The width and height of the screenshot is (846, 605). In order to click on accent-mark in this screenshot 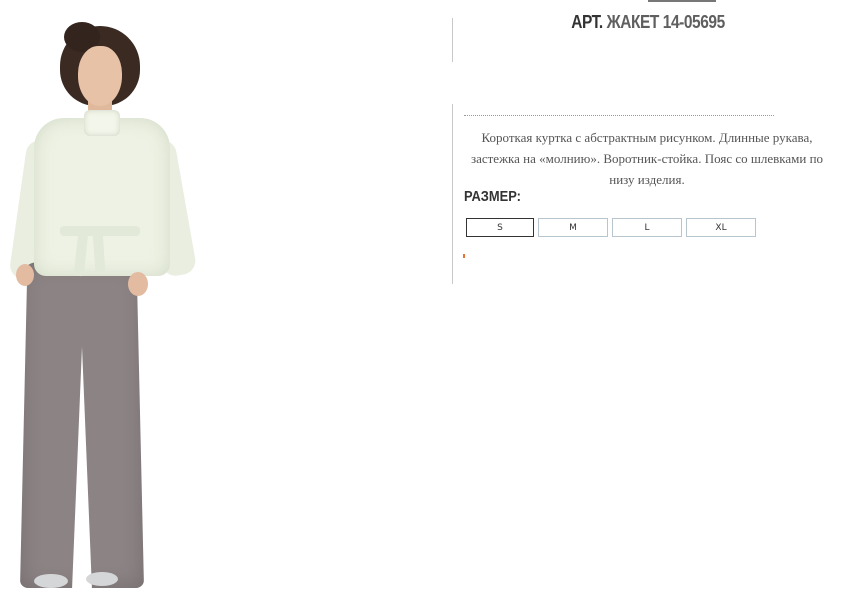, I will do `click(464, 256)`.